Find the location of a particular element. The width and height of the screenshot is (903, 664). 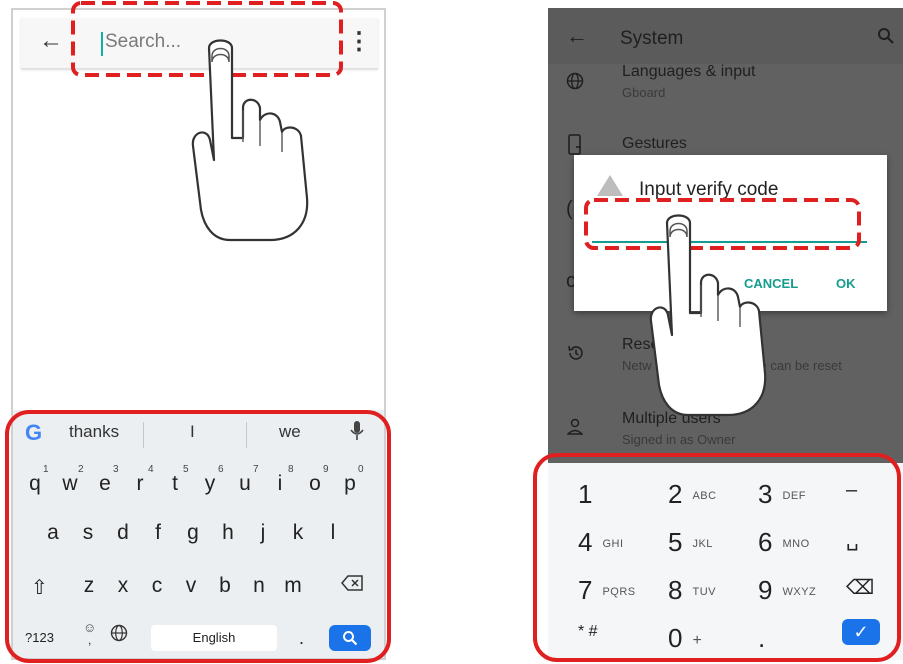

search-highlight-box is located at coordinates (207, 39).